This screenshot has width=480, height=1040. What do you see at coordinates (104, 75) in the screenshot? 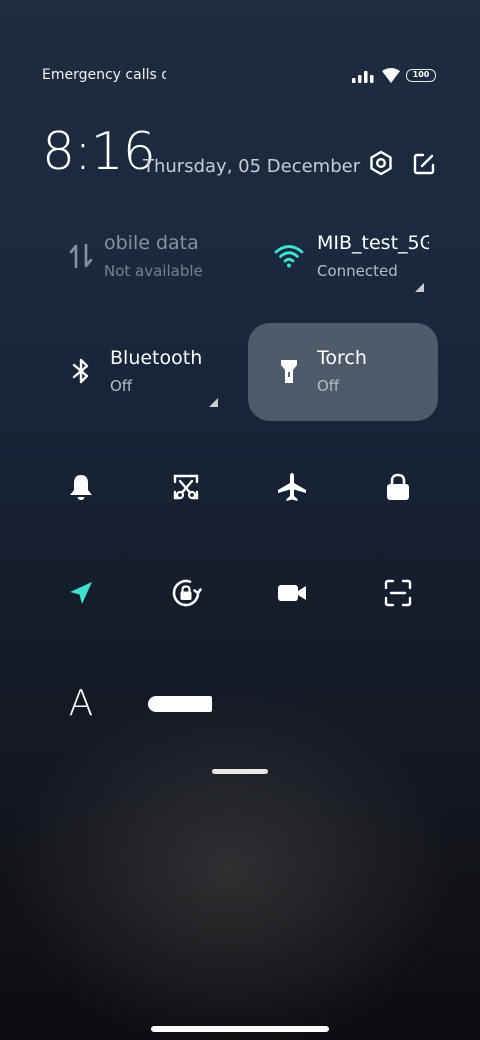
I see `carrier-text: Emergency calls o` at bounding box center [104, 75].